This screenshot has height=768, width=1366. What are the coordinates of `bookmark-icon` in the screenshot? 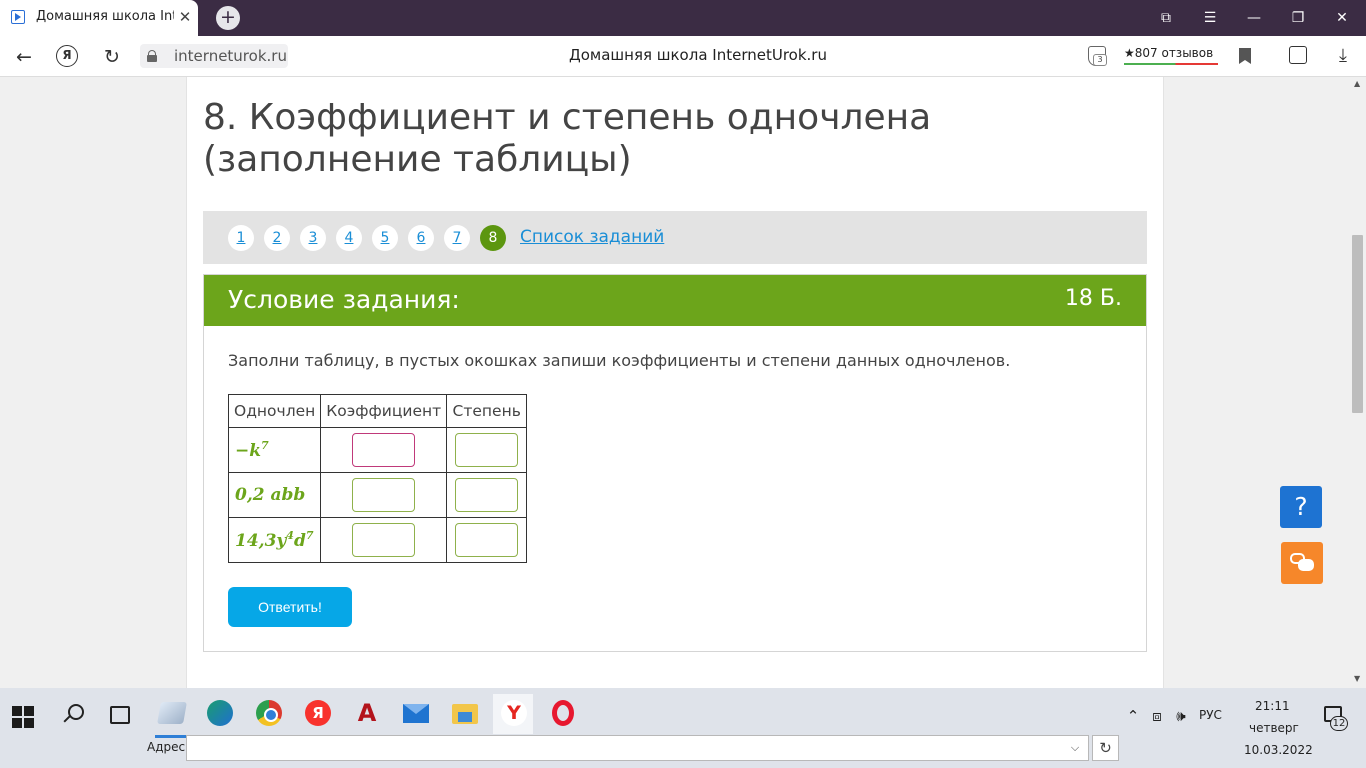 It's located at (1245, 56).